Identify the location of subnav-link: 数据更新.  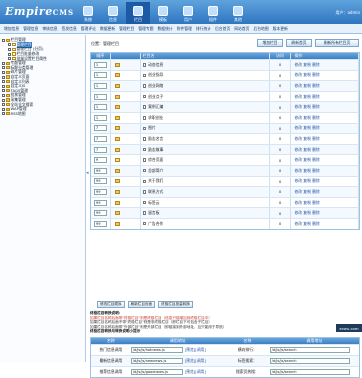
(107, 29).